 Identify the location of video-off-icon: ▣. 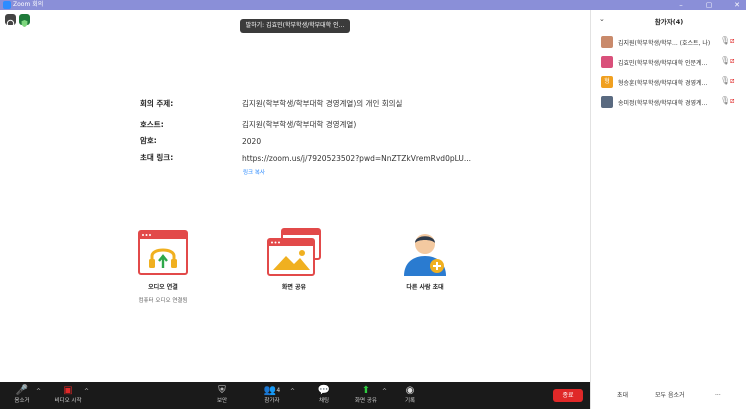
(68, 390).